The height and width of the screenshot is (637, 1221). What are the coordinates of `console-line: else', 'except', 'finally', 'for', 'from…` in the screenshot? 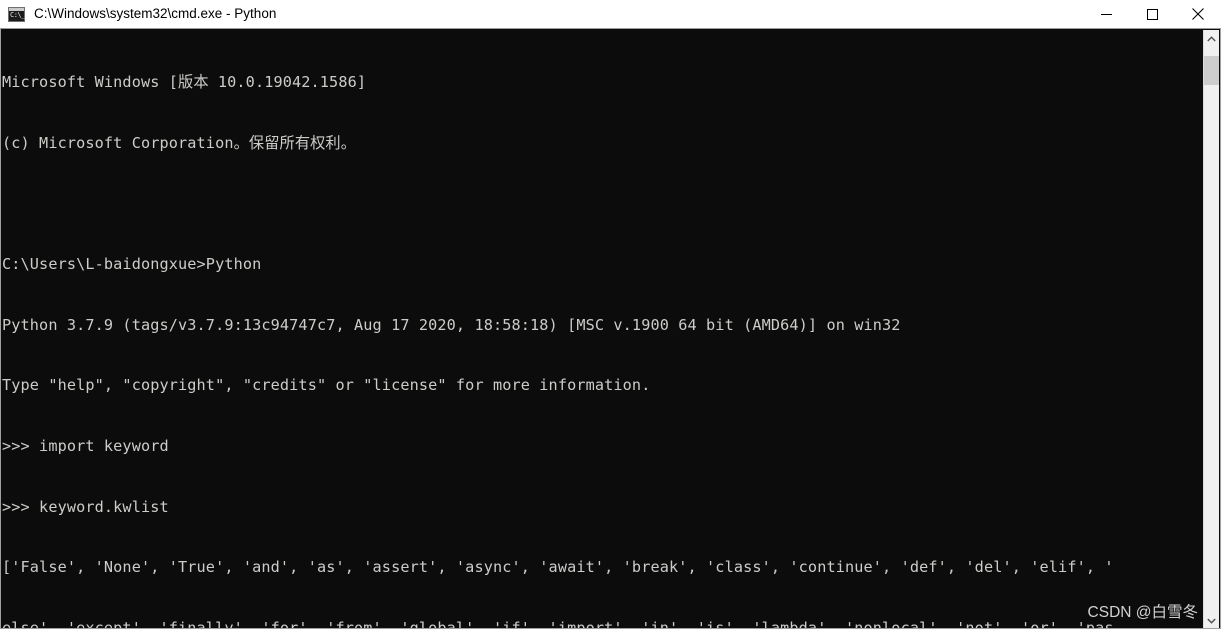 It's located at (558, 623).